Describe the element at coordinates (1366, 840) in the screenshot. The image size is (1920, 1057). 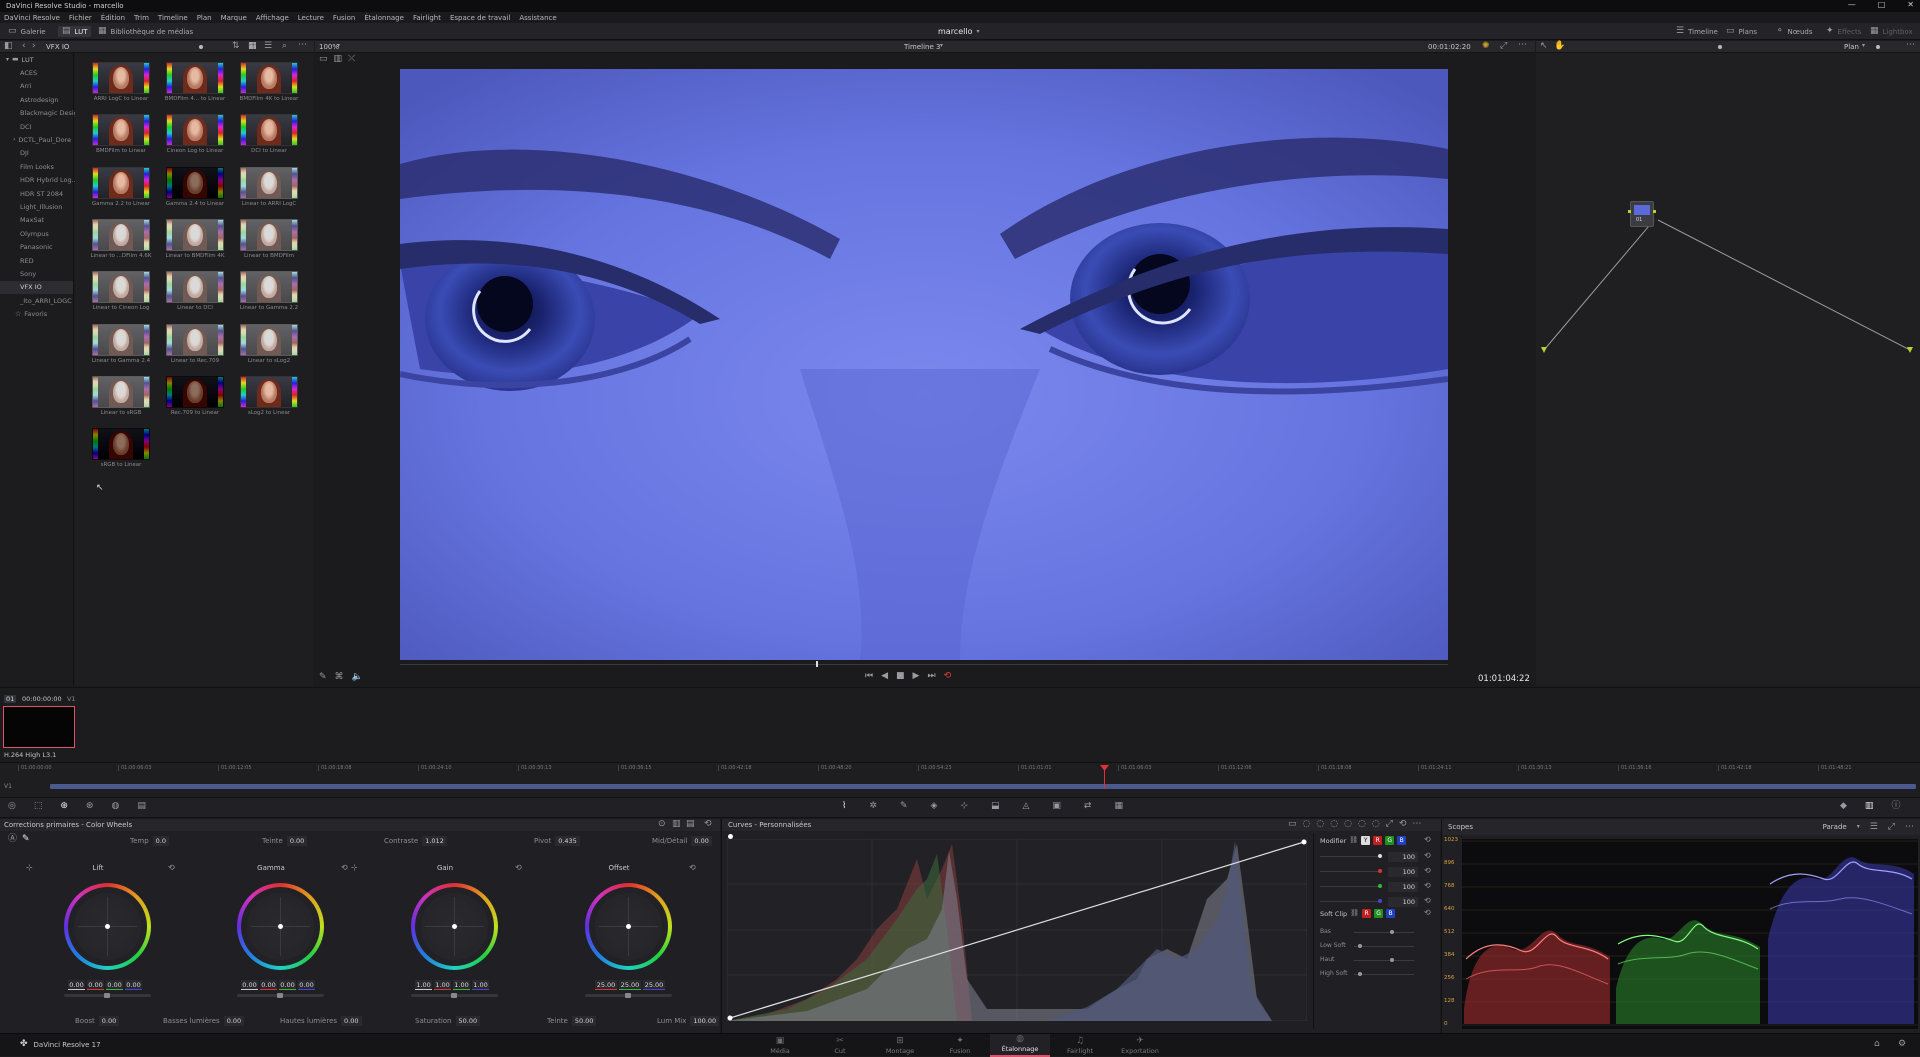
I see `y-channel-button: Y` at that location.